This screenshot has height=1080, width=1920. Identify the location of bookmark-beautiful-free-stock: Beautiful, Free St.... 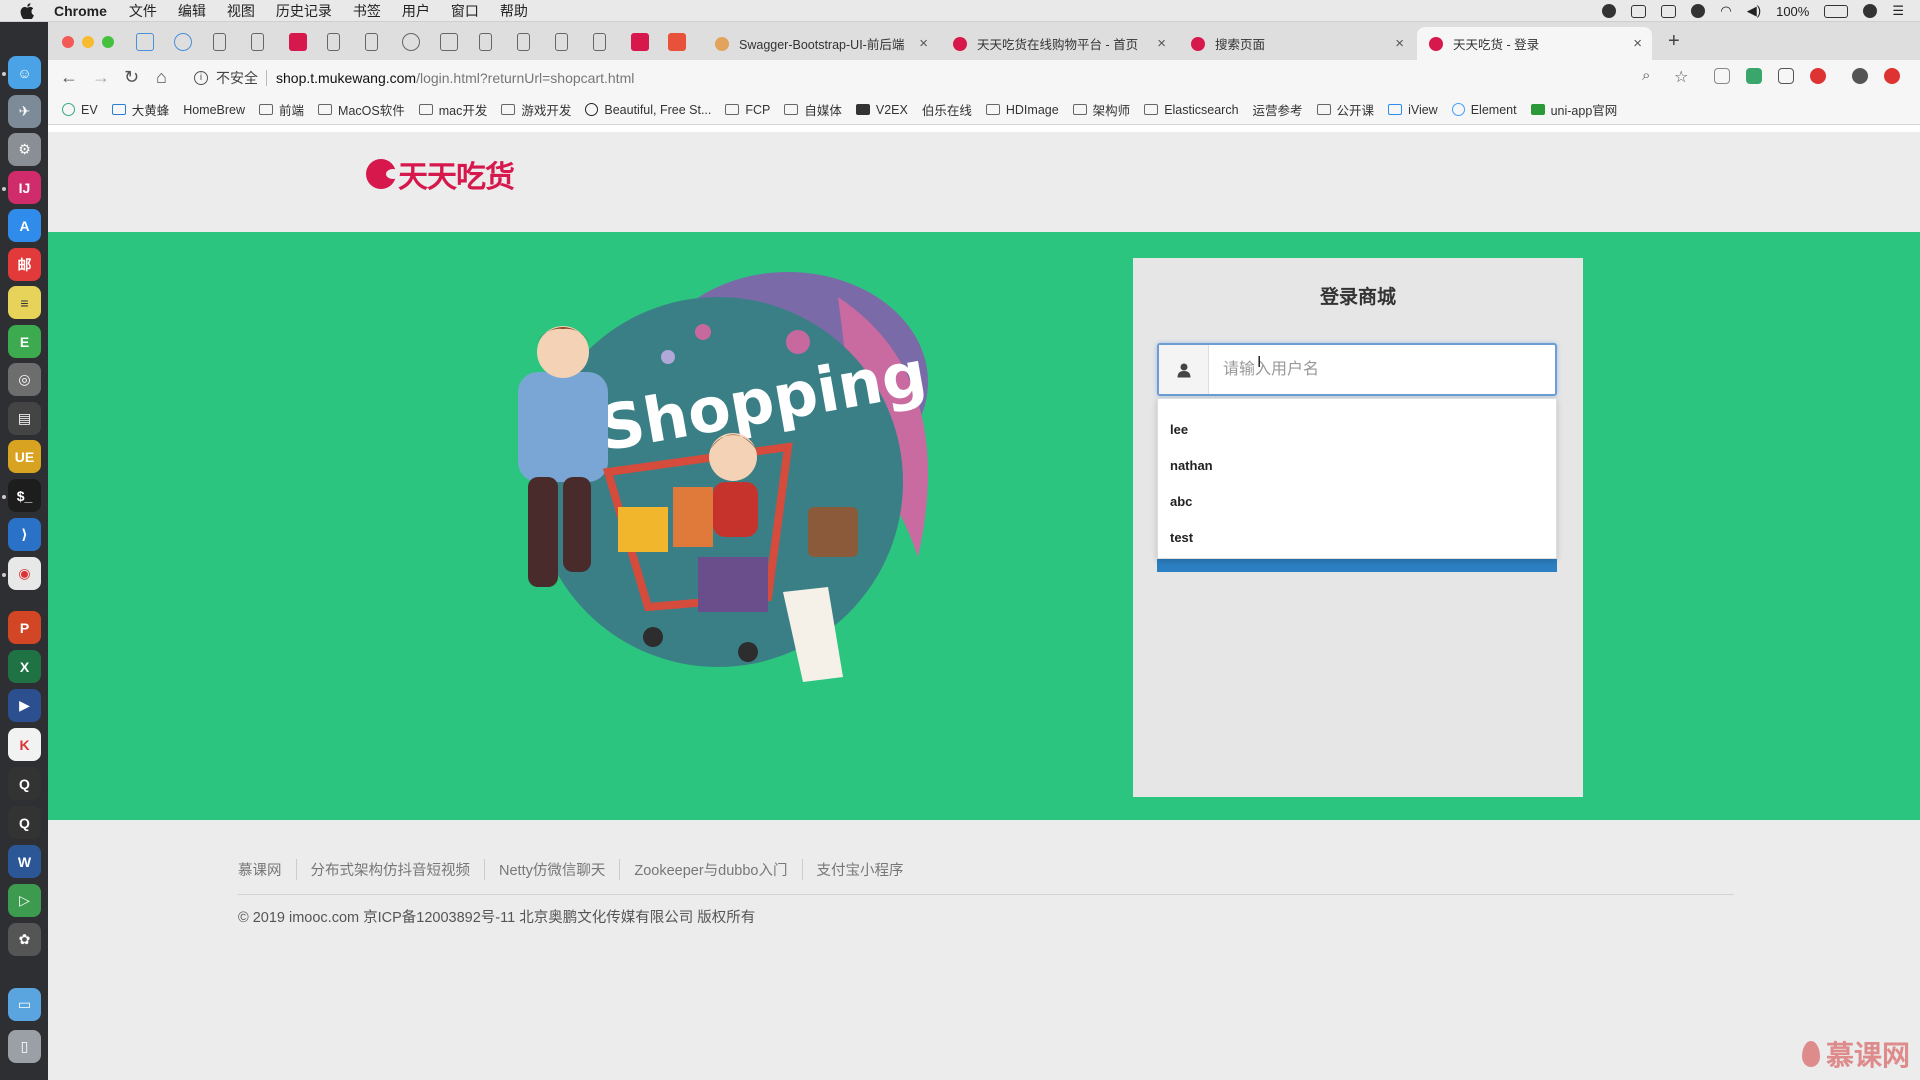
(648, 110).